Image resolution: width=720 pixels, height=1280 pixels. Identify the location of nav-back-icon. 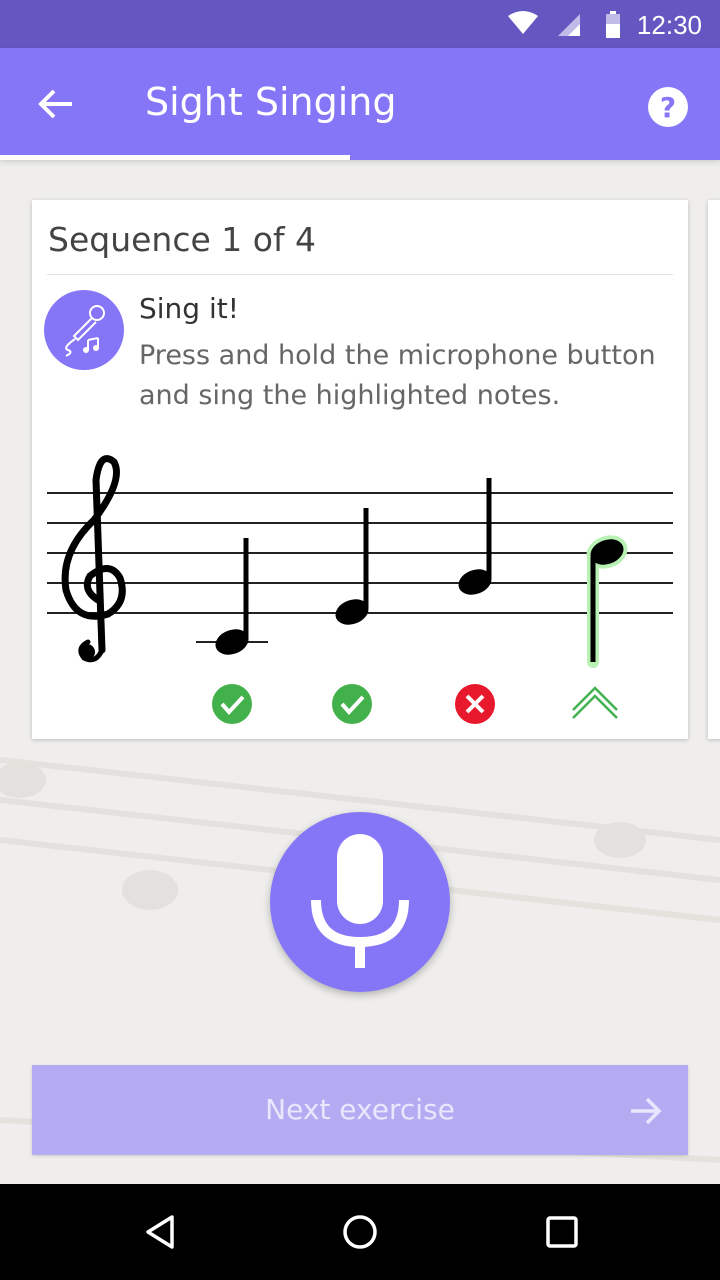
(160, 1232).